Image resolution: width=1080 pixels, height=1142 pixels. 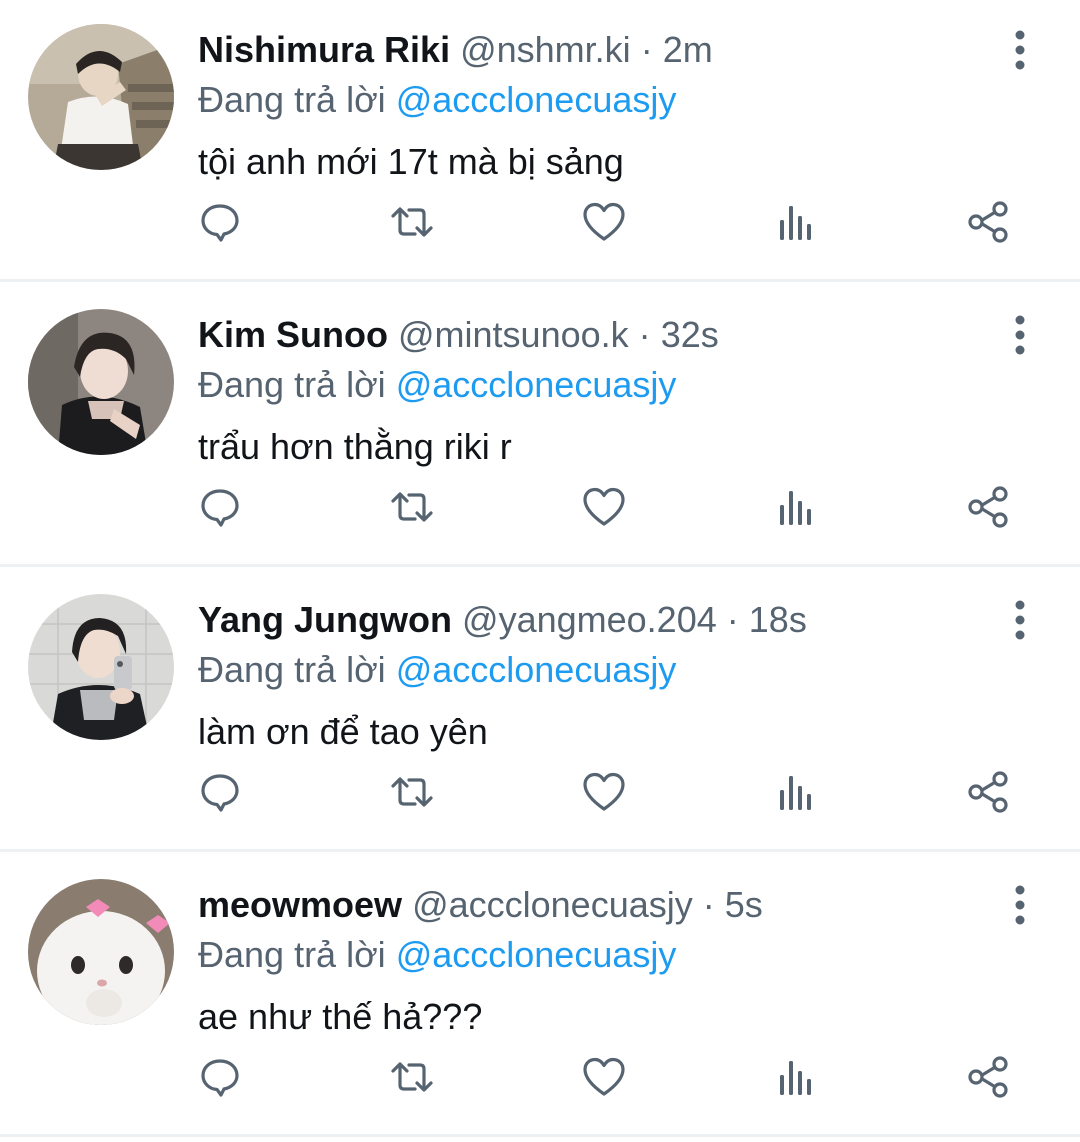 I want to click on user-handle: @mintsunoo.k, so click(x=513, y=334).